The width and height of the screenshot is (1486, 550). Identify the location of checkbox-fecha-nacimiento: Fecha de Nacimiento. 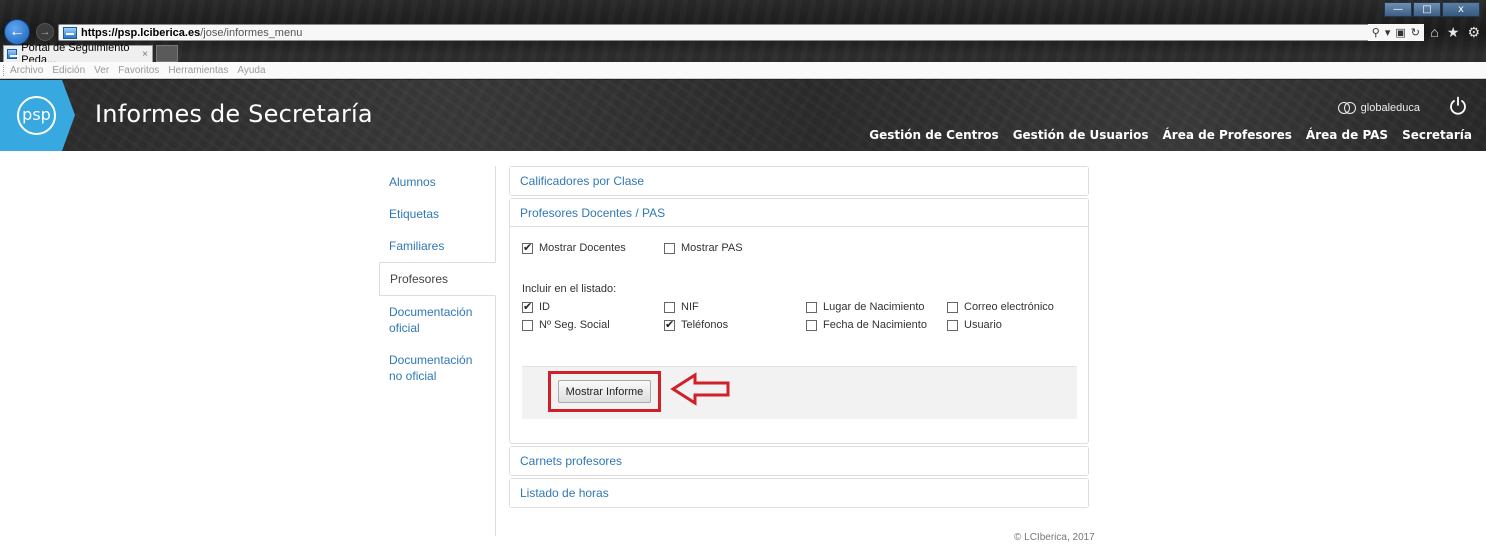
(876, 325).